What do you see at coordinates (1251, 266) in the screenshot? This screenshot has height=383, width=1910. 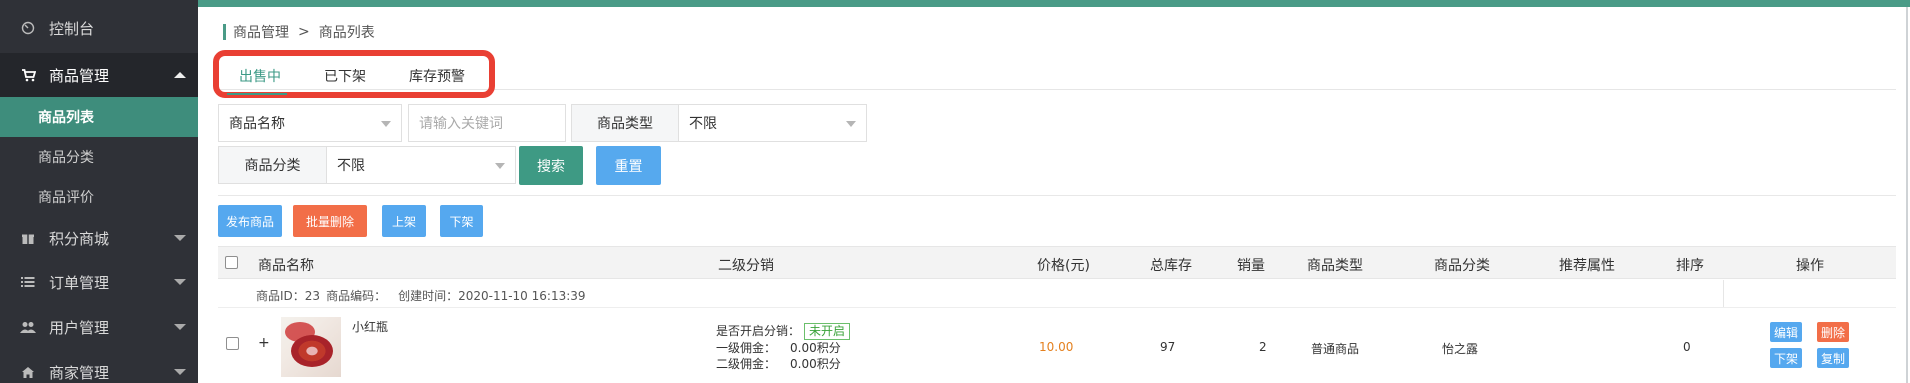 I see `column-header-sales: 销量` at bounding box center [1251, 266].